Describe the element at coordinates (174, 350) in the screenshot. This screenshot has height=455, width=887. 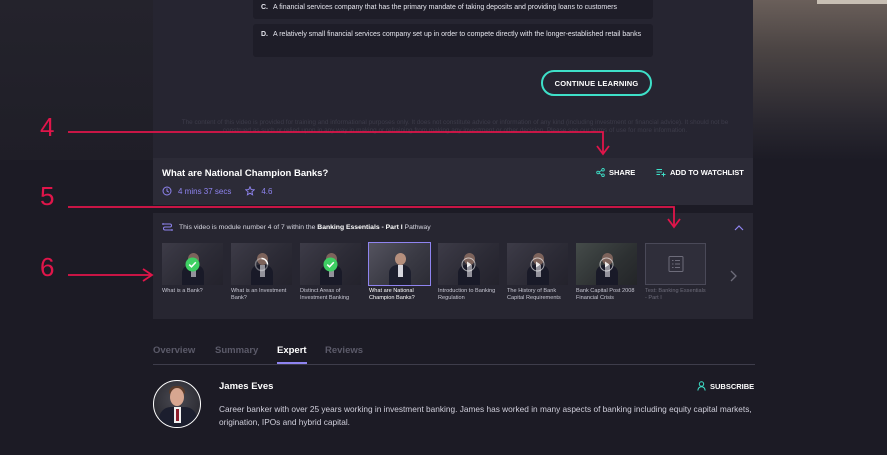
I see `tab-overview: Overview` at that location.